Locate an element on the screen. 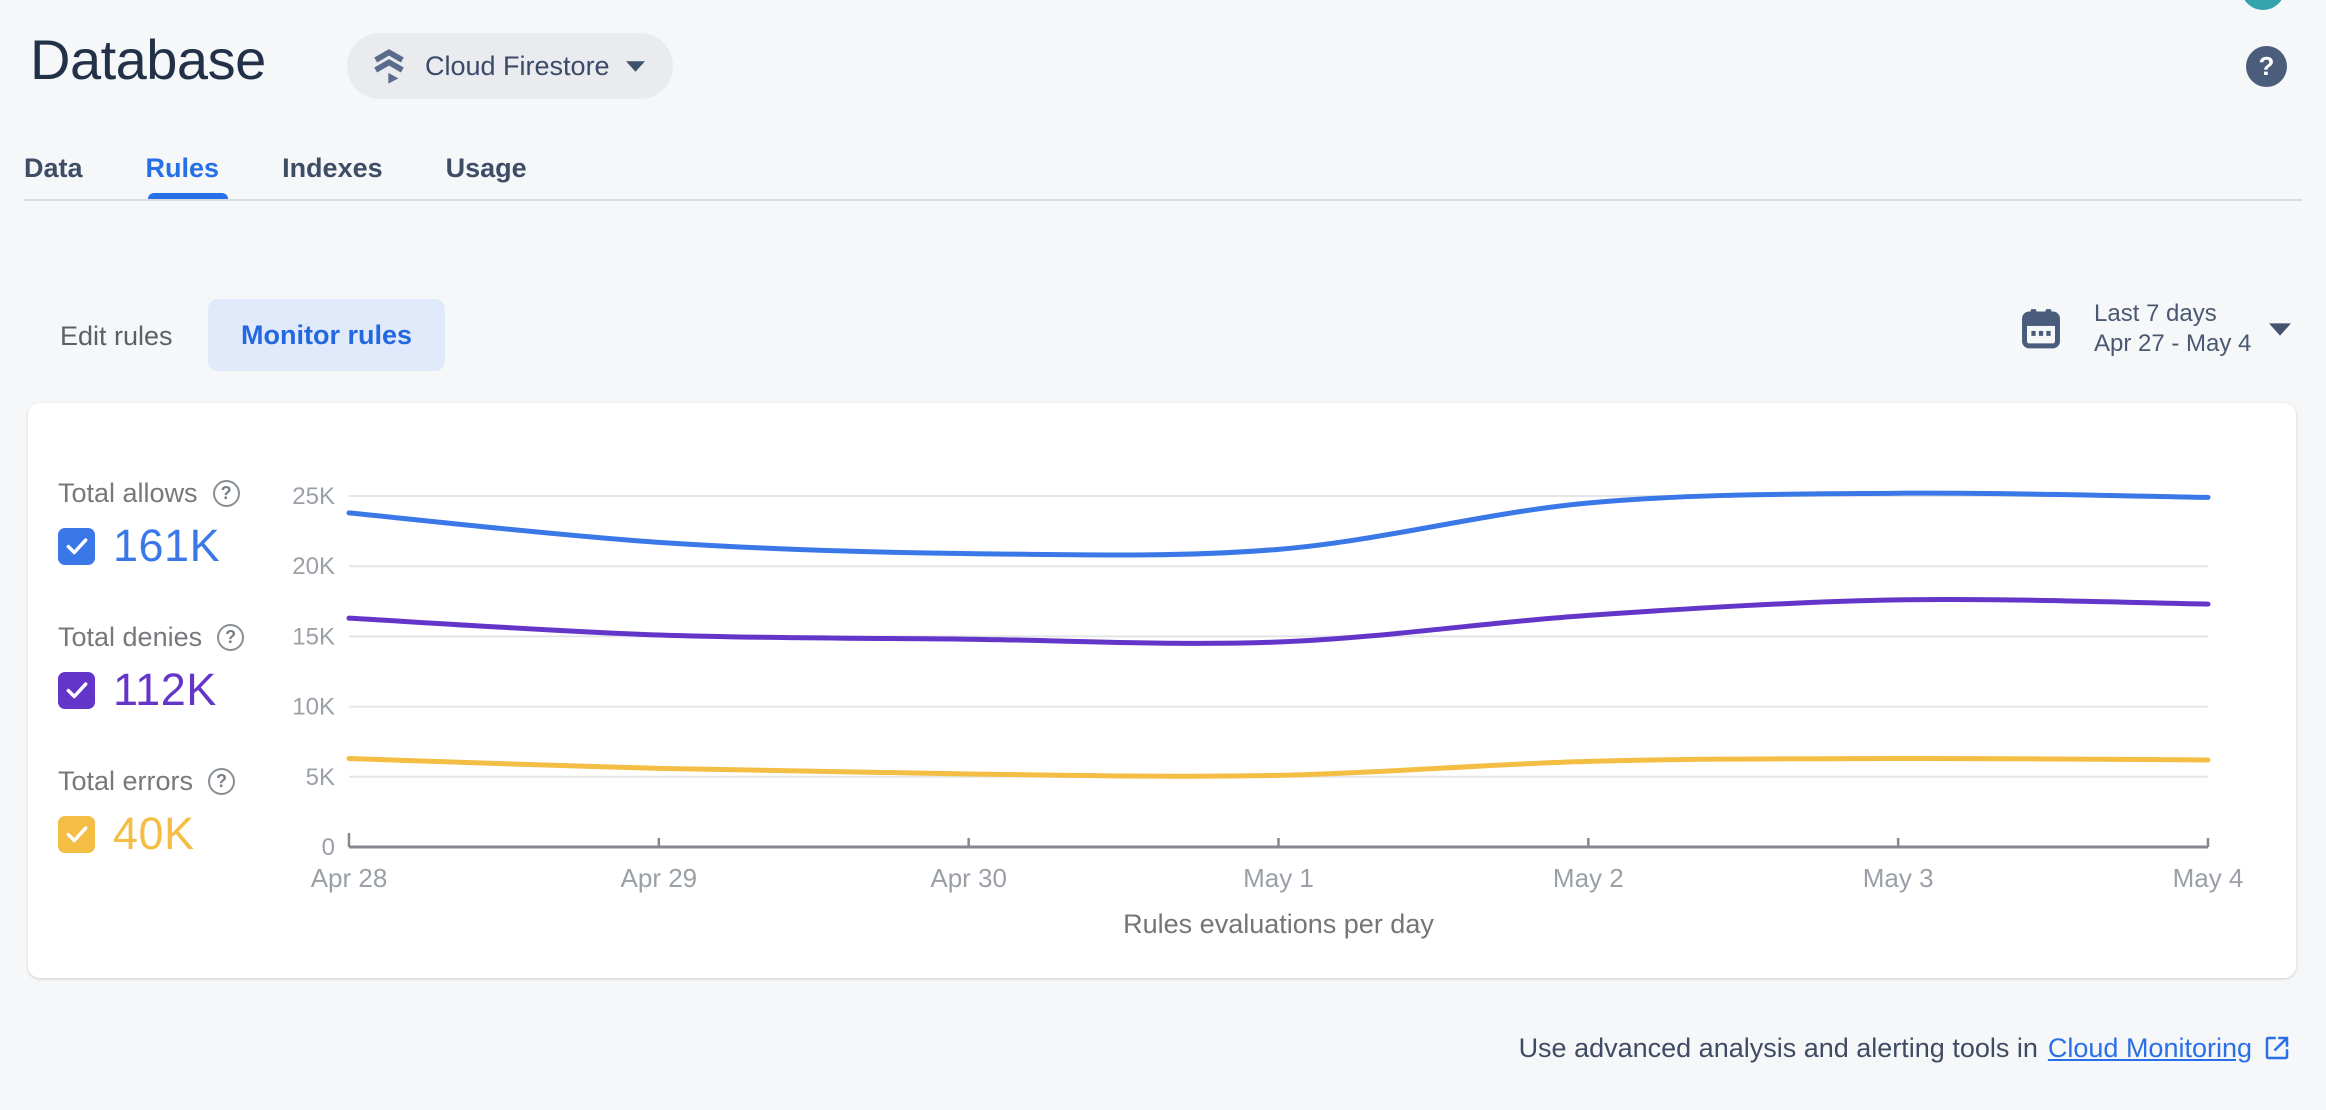  edit-rules-button: Edit rules is located at coordinates (116, 336).